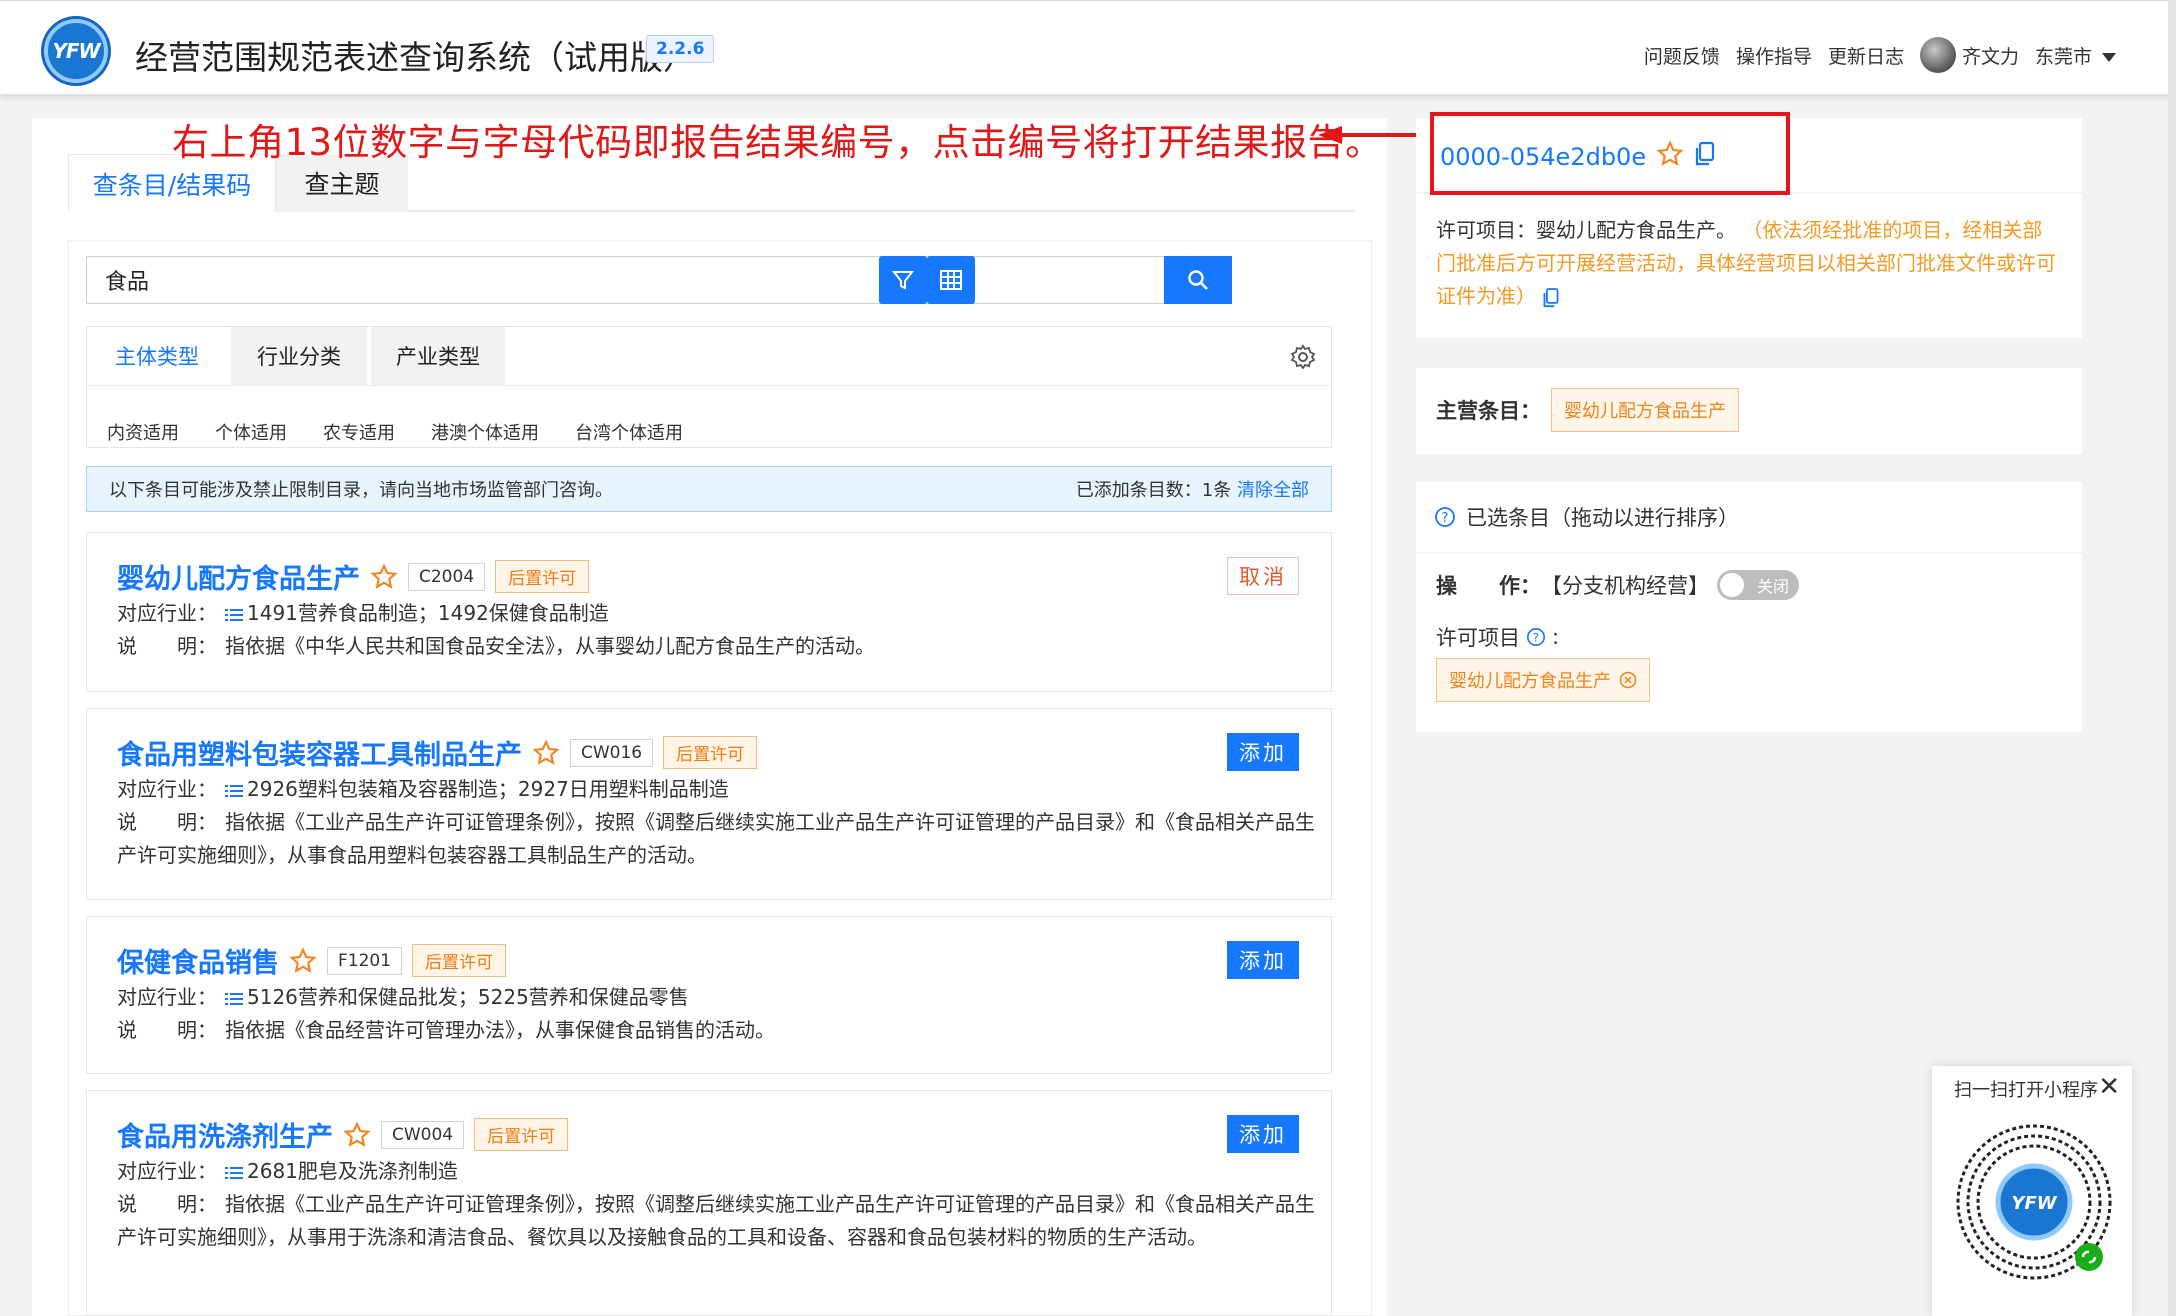 This screenshot has height=1316, width=2176. I want to click on table-icon, so click(951, 280).